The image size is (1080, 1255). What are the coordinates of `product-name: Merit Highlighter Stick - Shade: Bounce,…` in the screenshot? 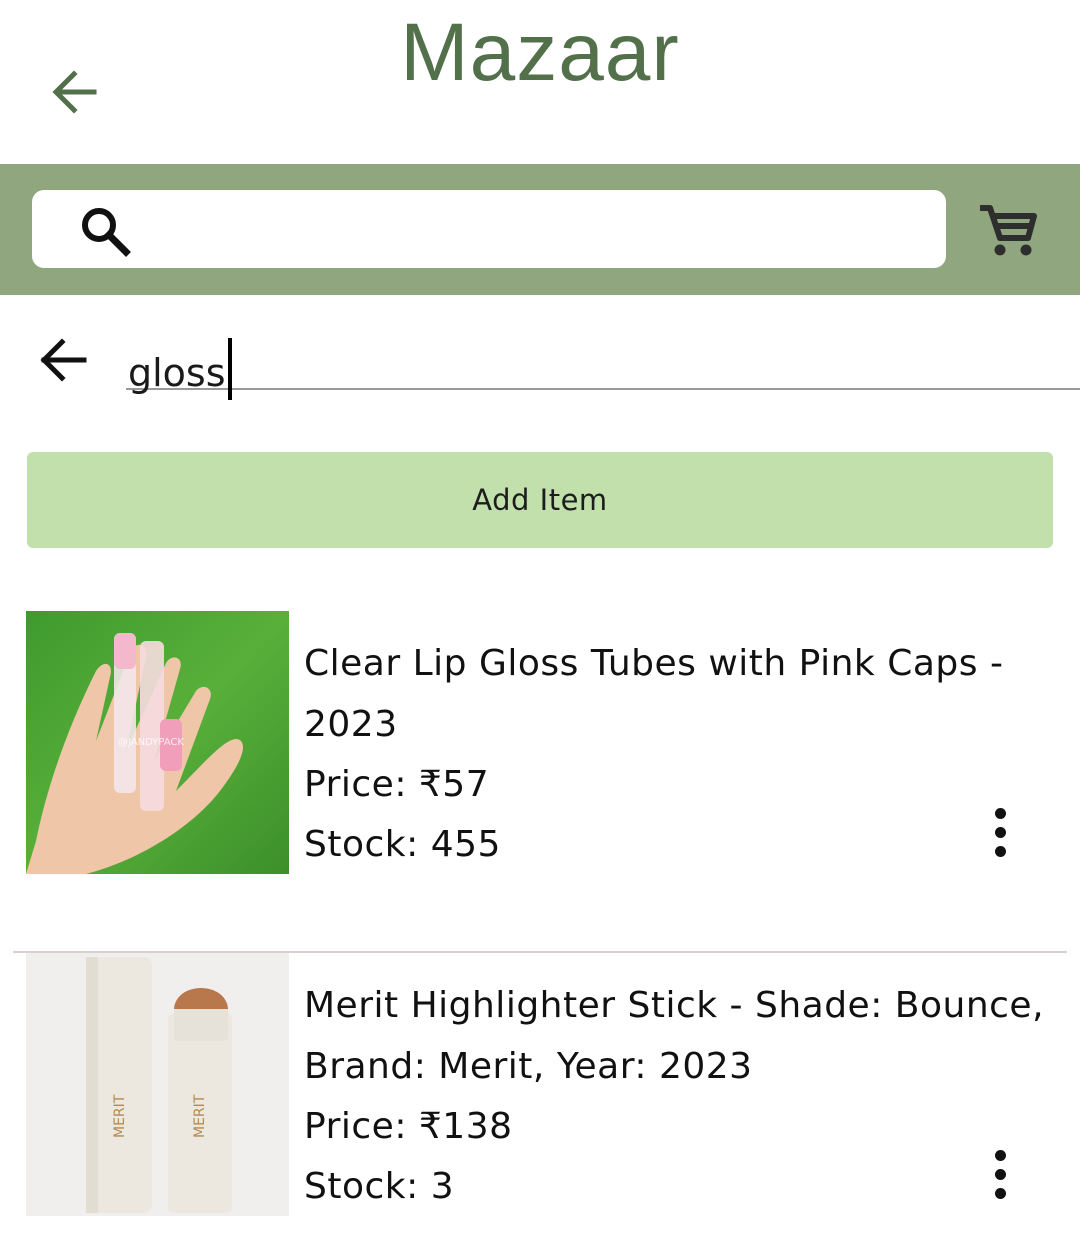 It's located at (674, 1036).